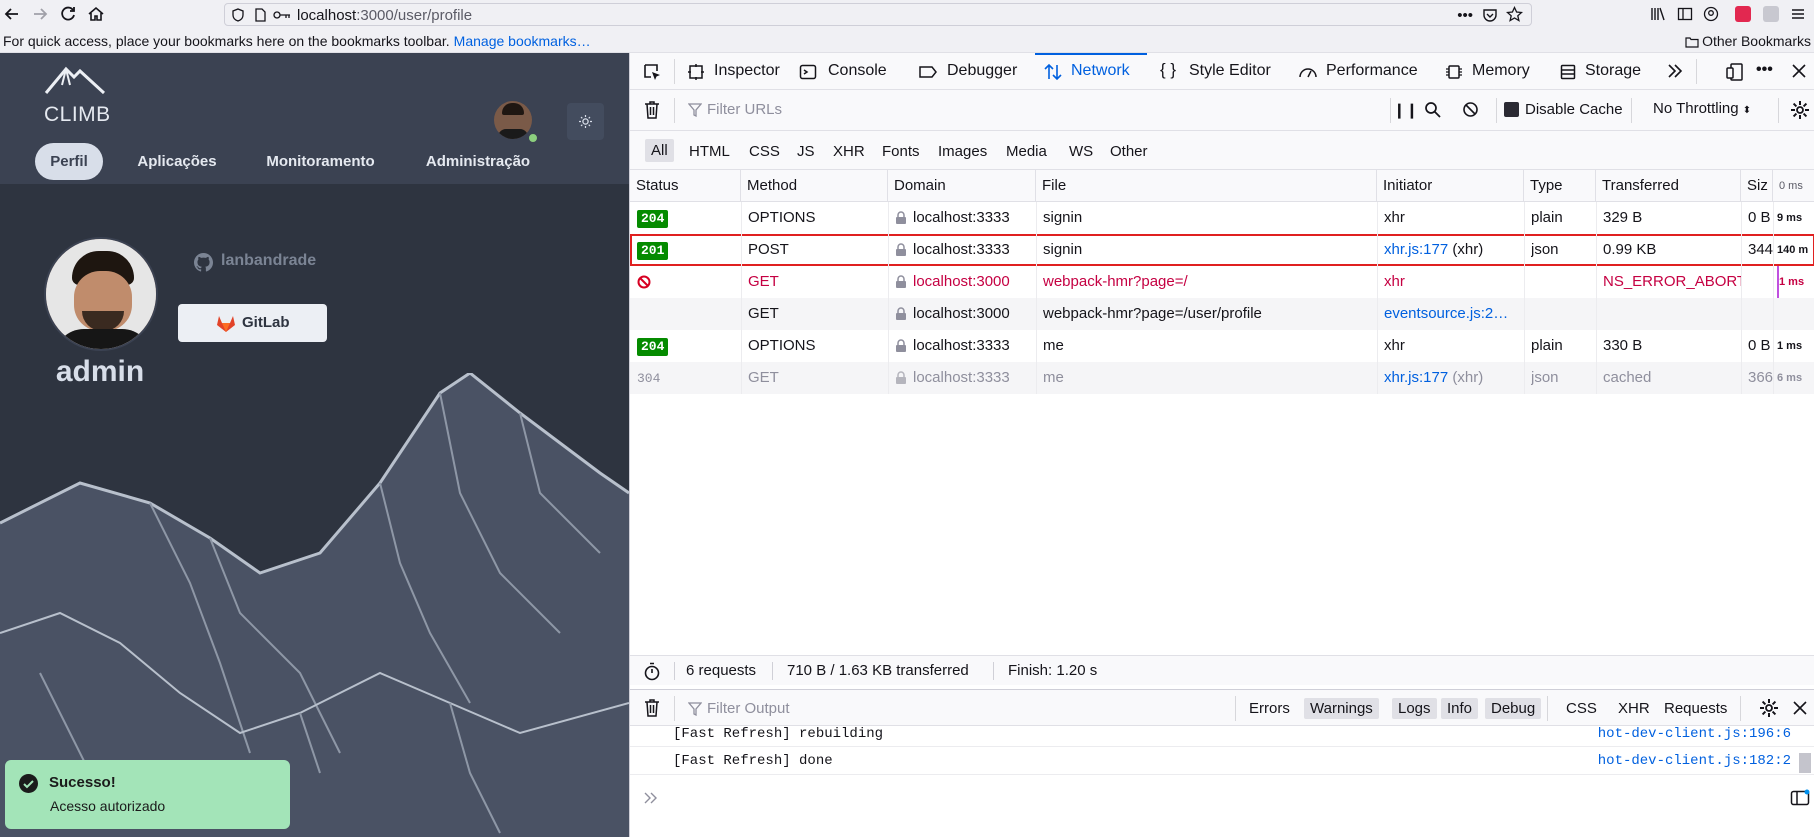 This screenshot has width=1814, height=837. I want to click on console-settings-icon, so click(1769, 708).